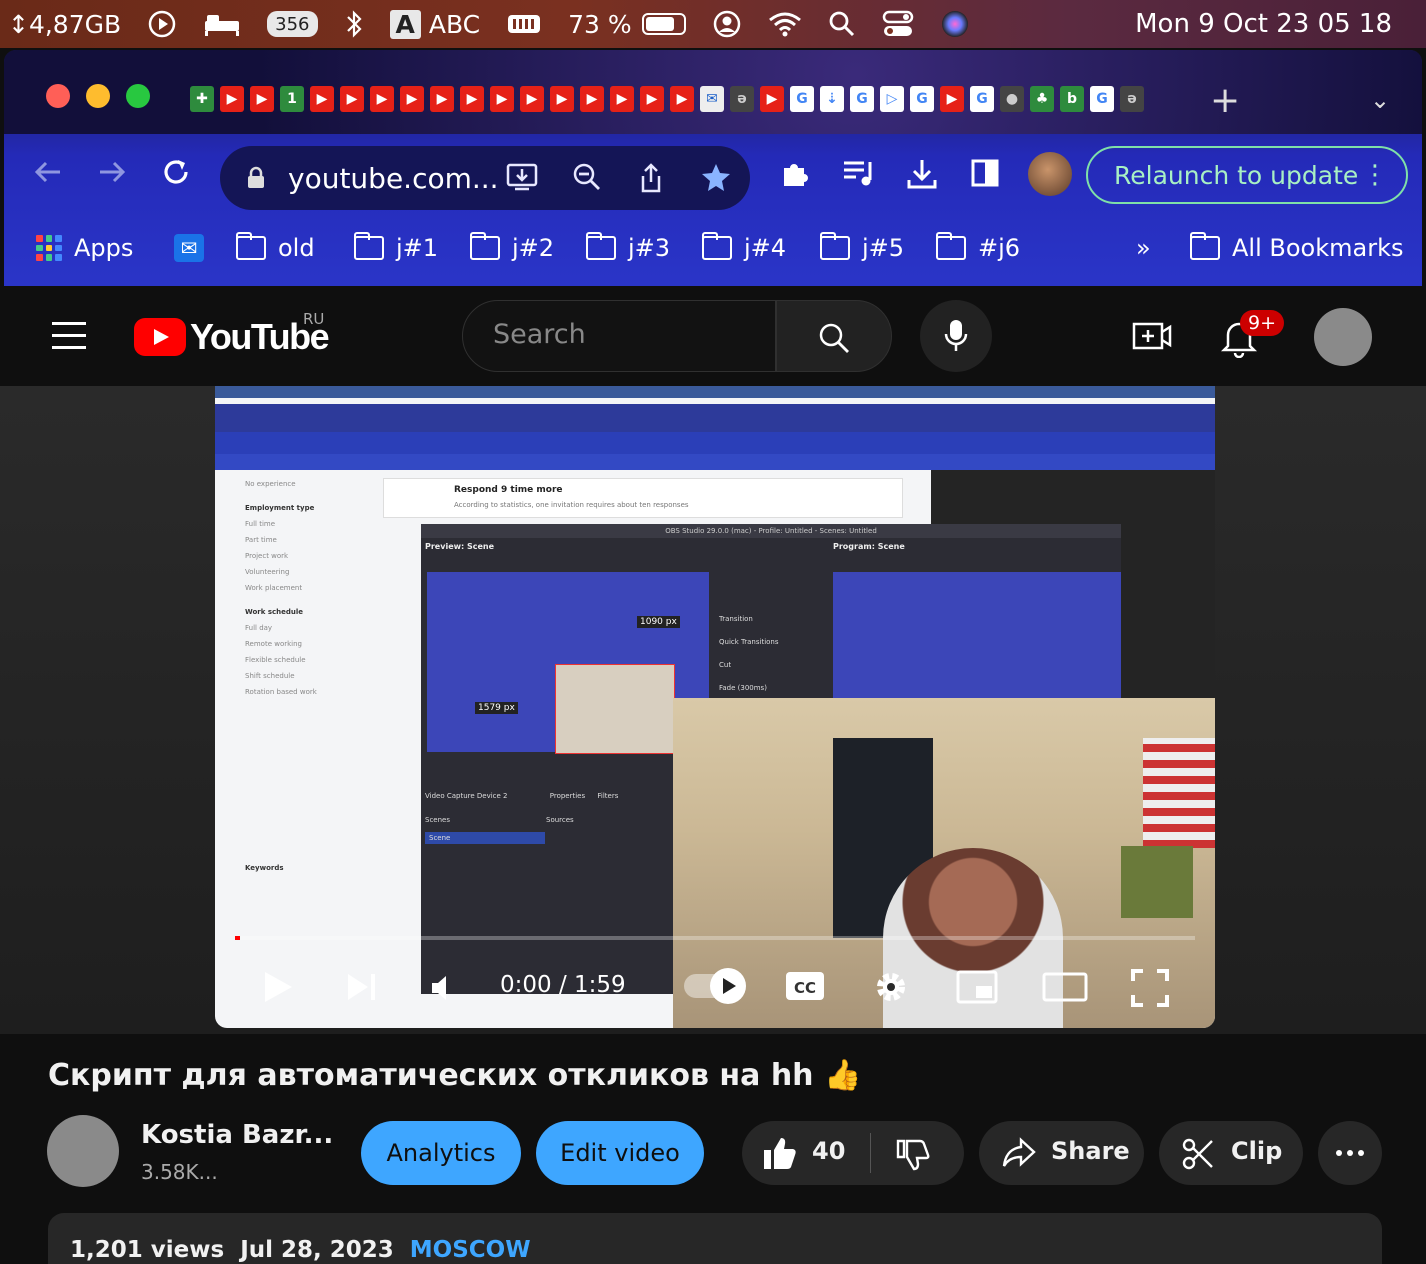 Image resolution: width=1426 pixels, height=1264 pixels. Describe the element at coordinates (742, 99) in the screenshot. I see `tab-favicon-misc: ə` at that location.